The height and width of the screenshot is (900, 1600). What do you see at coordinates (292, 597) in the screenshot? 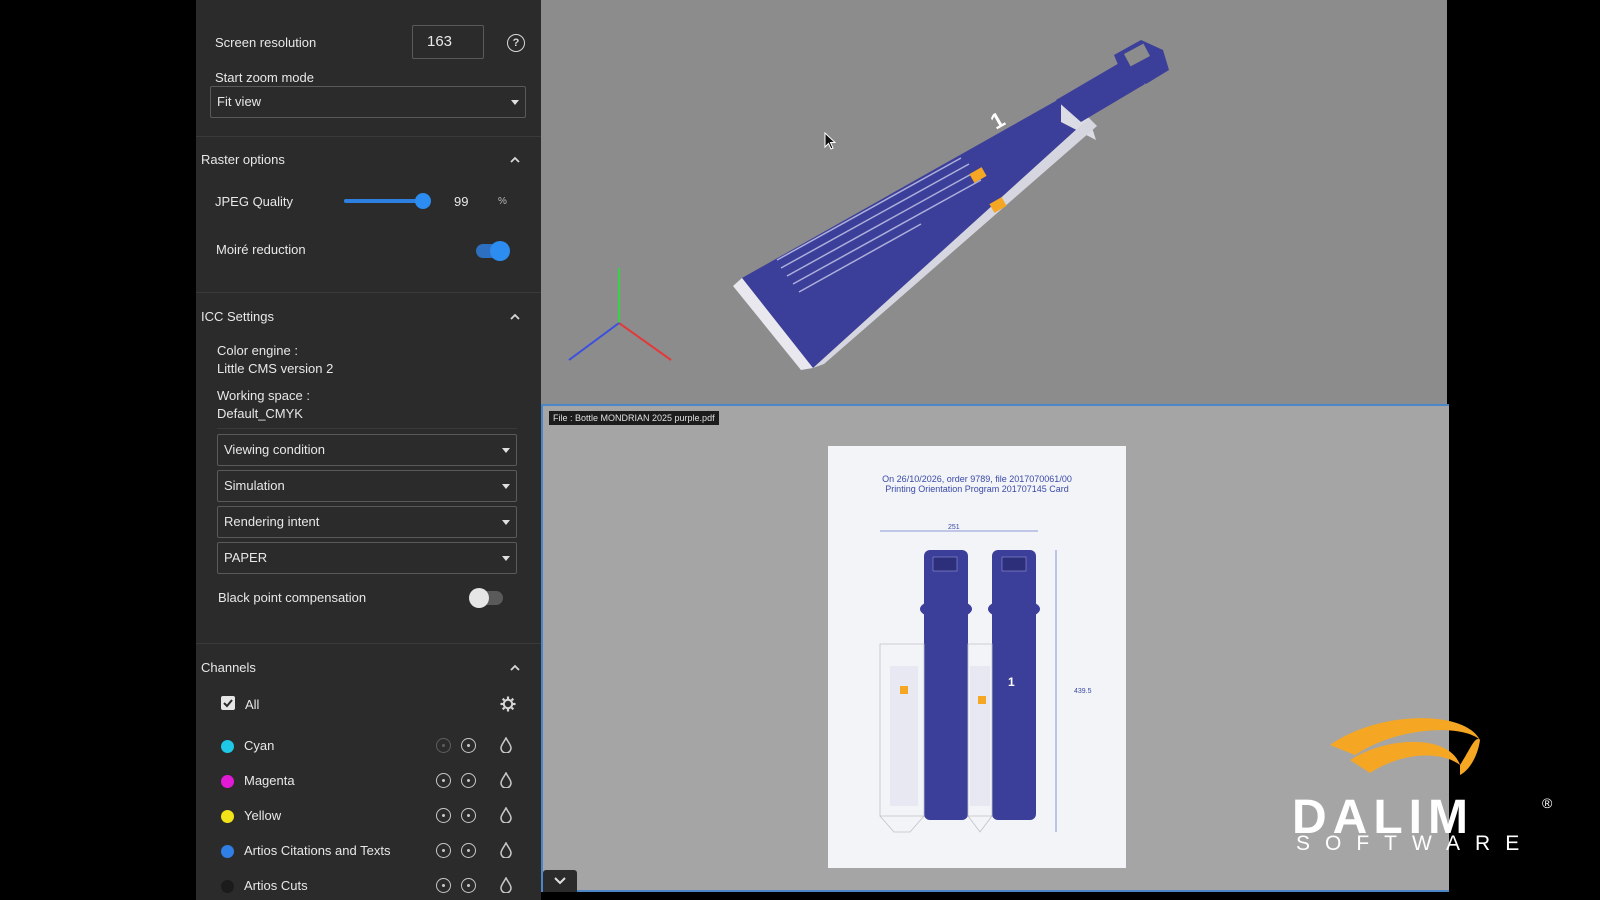
I see `black-point-label: Black point compensation` at bounding box center [292, 597].